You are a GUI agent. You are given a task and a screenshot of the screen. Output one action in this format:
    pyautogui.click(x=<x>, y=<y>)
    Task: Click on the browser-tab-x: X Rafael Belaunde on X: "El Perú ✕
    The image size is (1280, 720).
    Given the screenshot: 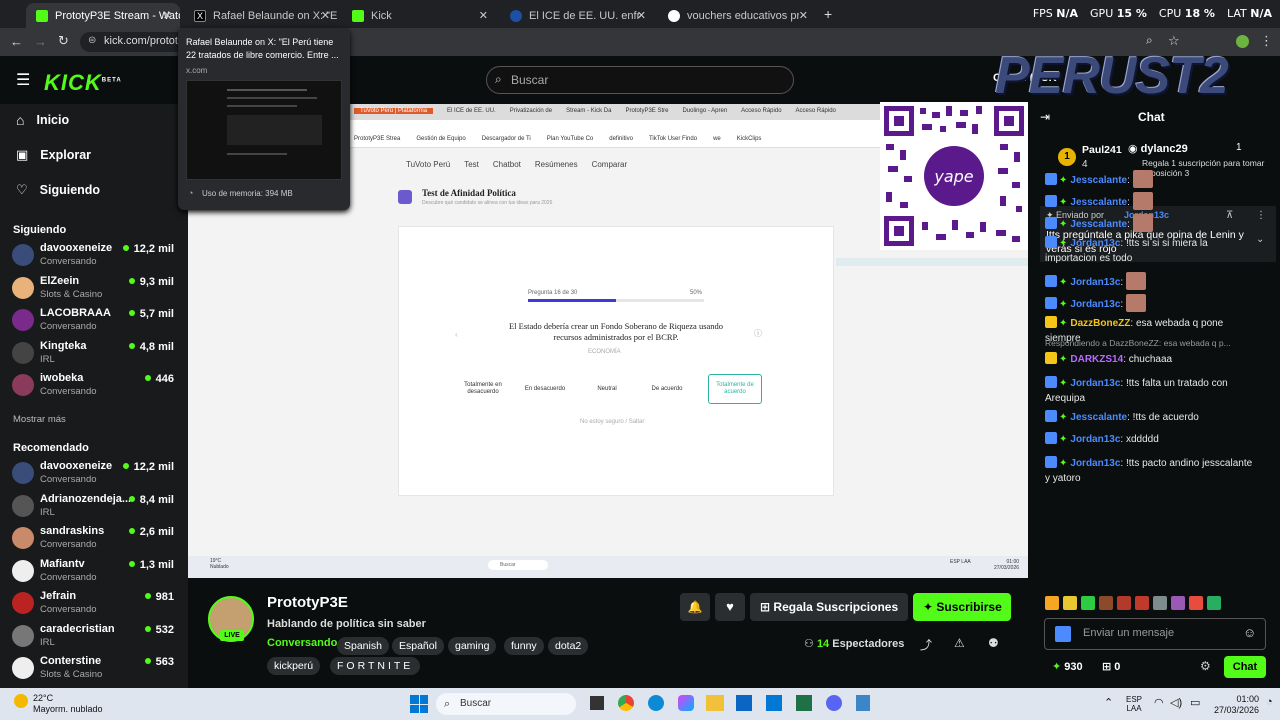 What is the action you would take?
    pyautogui.click(x=261, y=15)
    